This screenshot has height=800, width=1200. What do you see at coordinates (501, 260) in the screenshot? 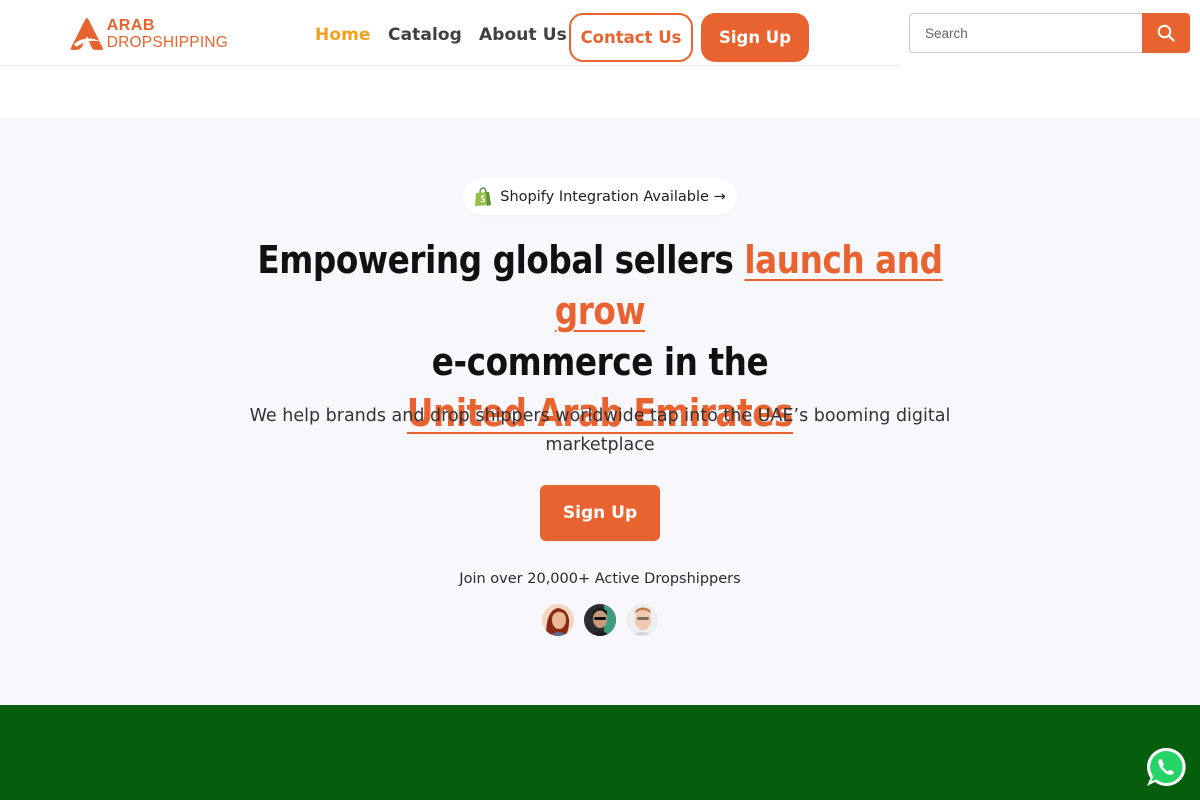
I see `headline-part-1: Empowering global sellers` at bounding box center [501, 260].